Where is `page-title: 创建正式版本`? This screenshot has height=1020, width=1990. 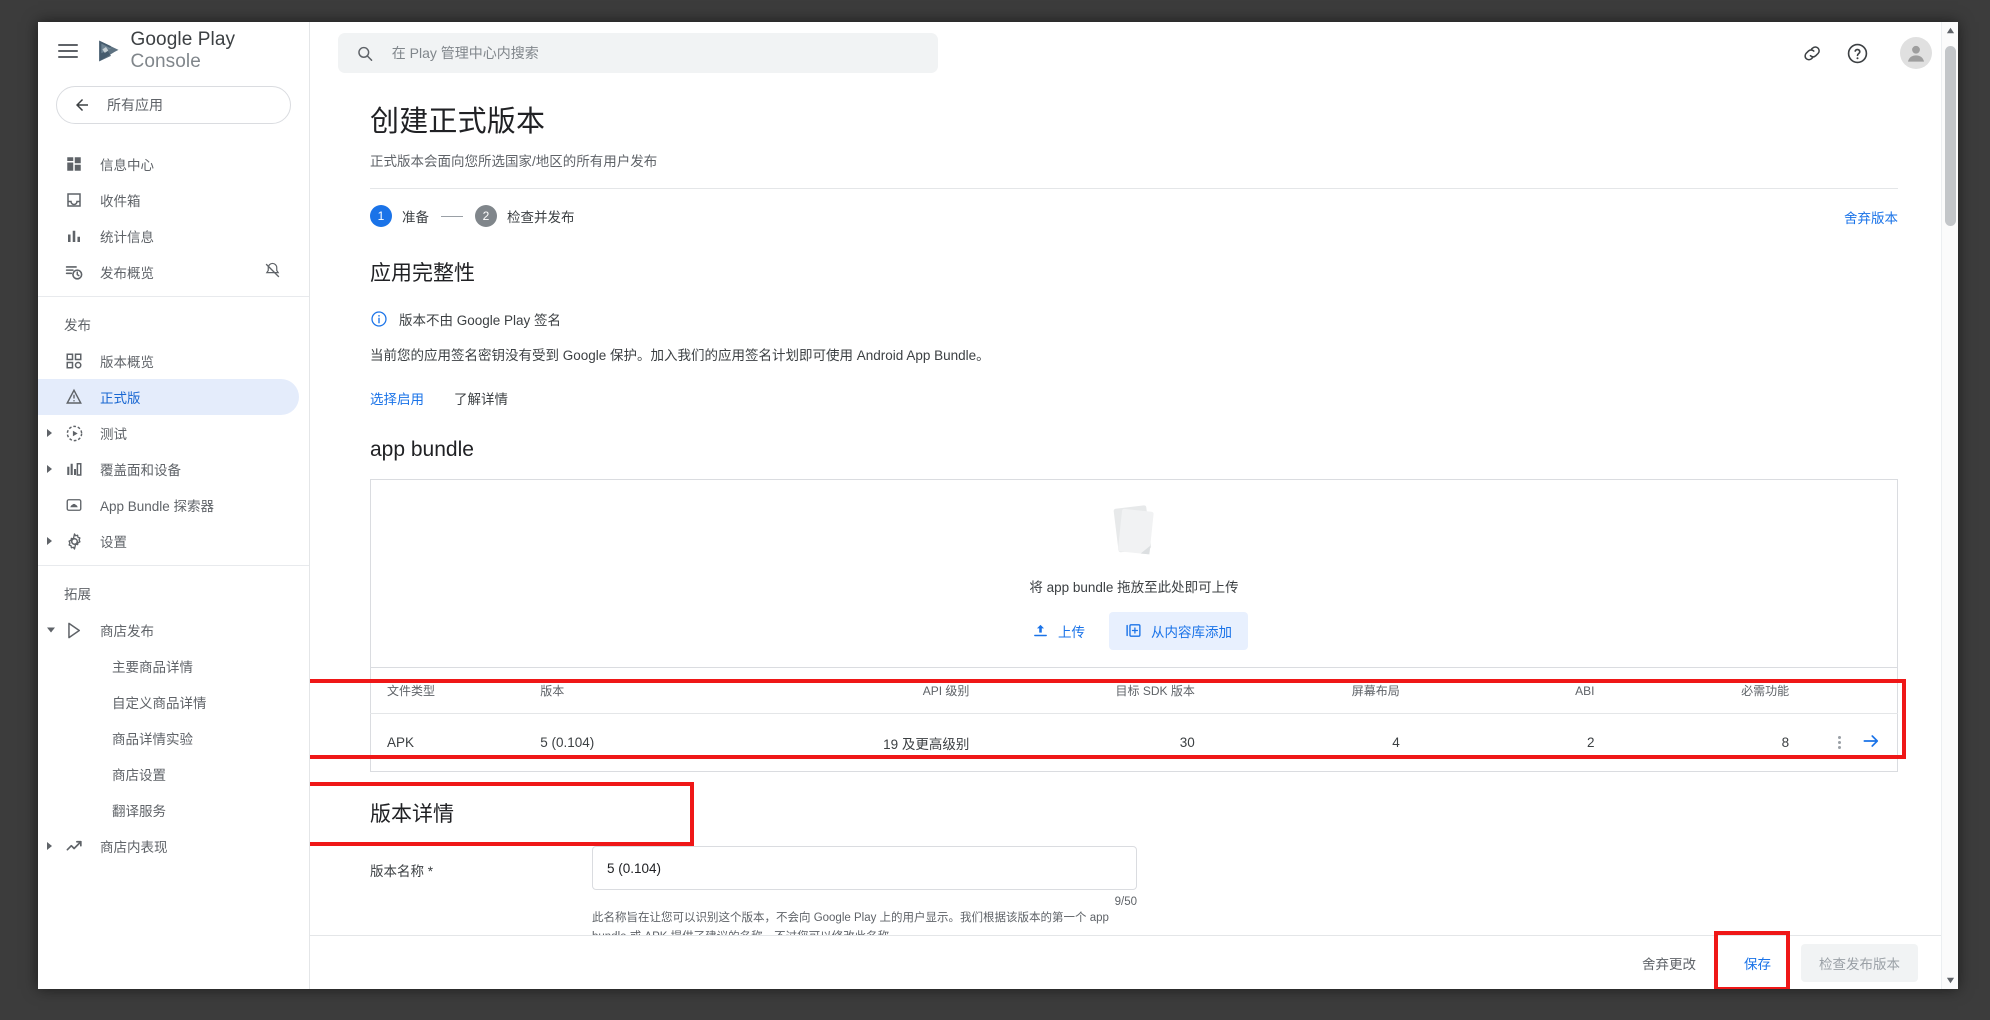 page-title: 创建正式版本 is located at coordinates (458, 122).